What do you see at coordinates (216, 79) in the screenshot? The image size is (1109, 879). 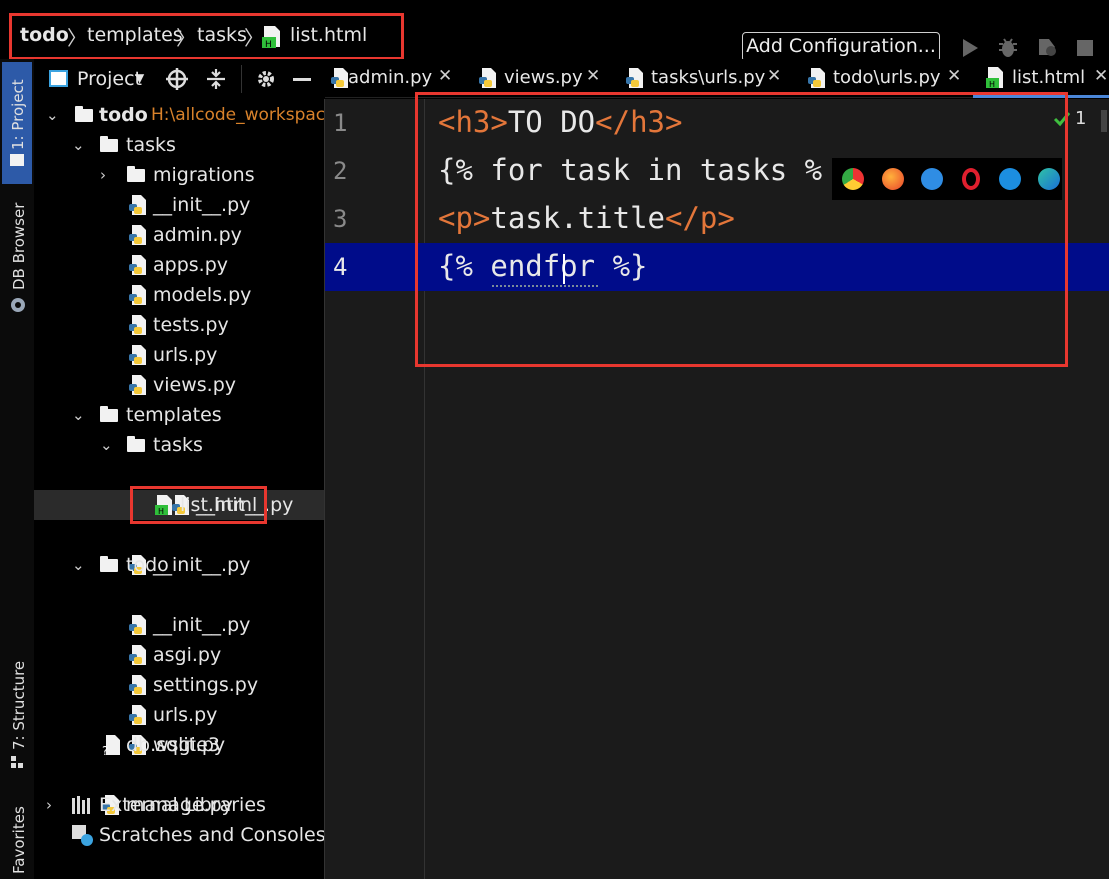 I see `collapse-all-icon` at bounding box center [216, 79].